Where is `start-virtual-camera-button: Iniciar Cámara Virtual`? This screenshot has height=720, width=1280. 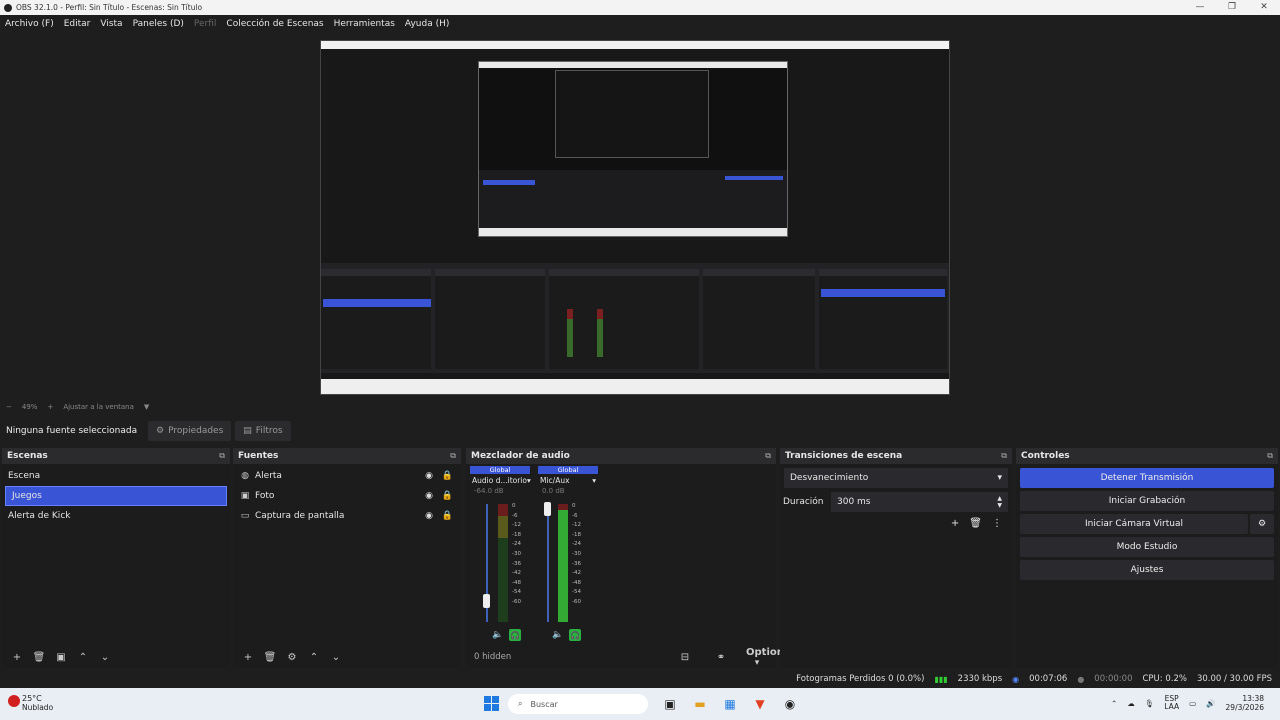 start-virtual-camera-button: Iniciar Cámara Virtual is located at coordinates (1134, 524).